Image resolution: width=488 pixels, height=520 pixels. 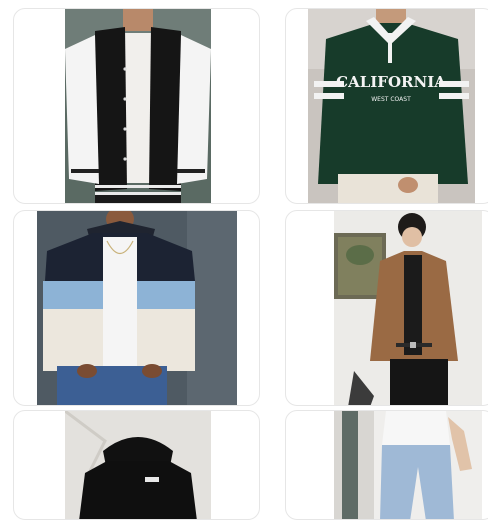 What do you see at coordinates (391, 106) in the screenshot?
I see `product-image: CALIFORNIA WEST COAST` at bounding box center [391, 106].